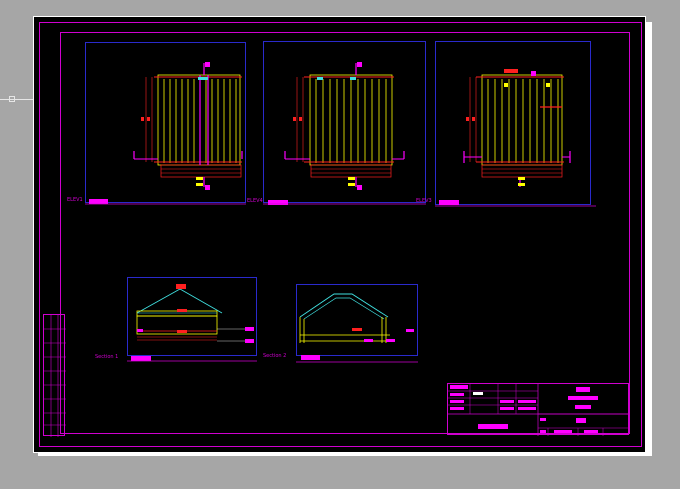  Describe the element at coordinates (517, 128) in the screenshot. I see `elevation-3-drawing` at that location.